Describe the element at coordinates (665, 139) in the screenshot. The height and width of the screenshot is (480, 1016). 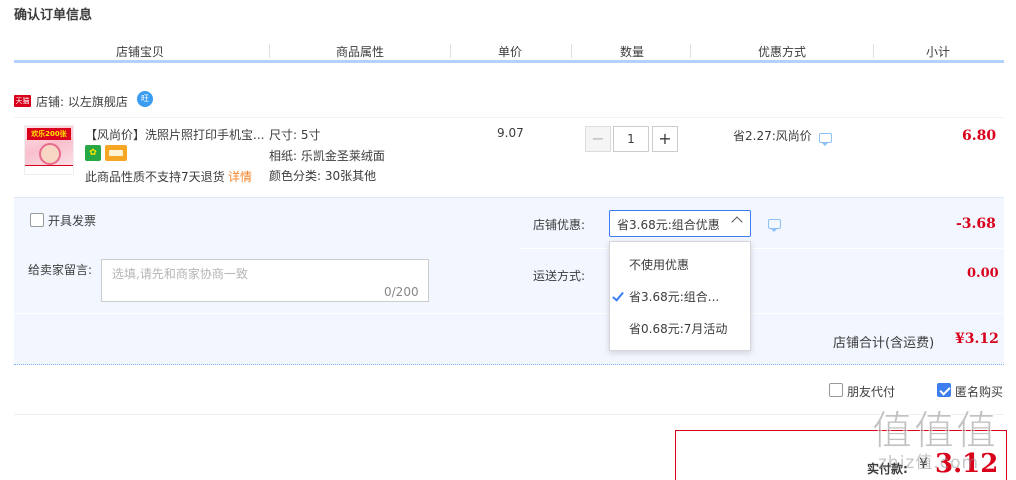
I see `qty-plus-button: +` at that location.